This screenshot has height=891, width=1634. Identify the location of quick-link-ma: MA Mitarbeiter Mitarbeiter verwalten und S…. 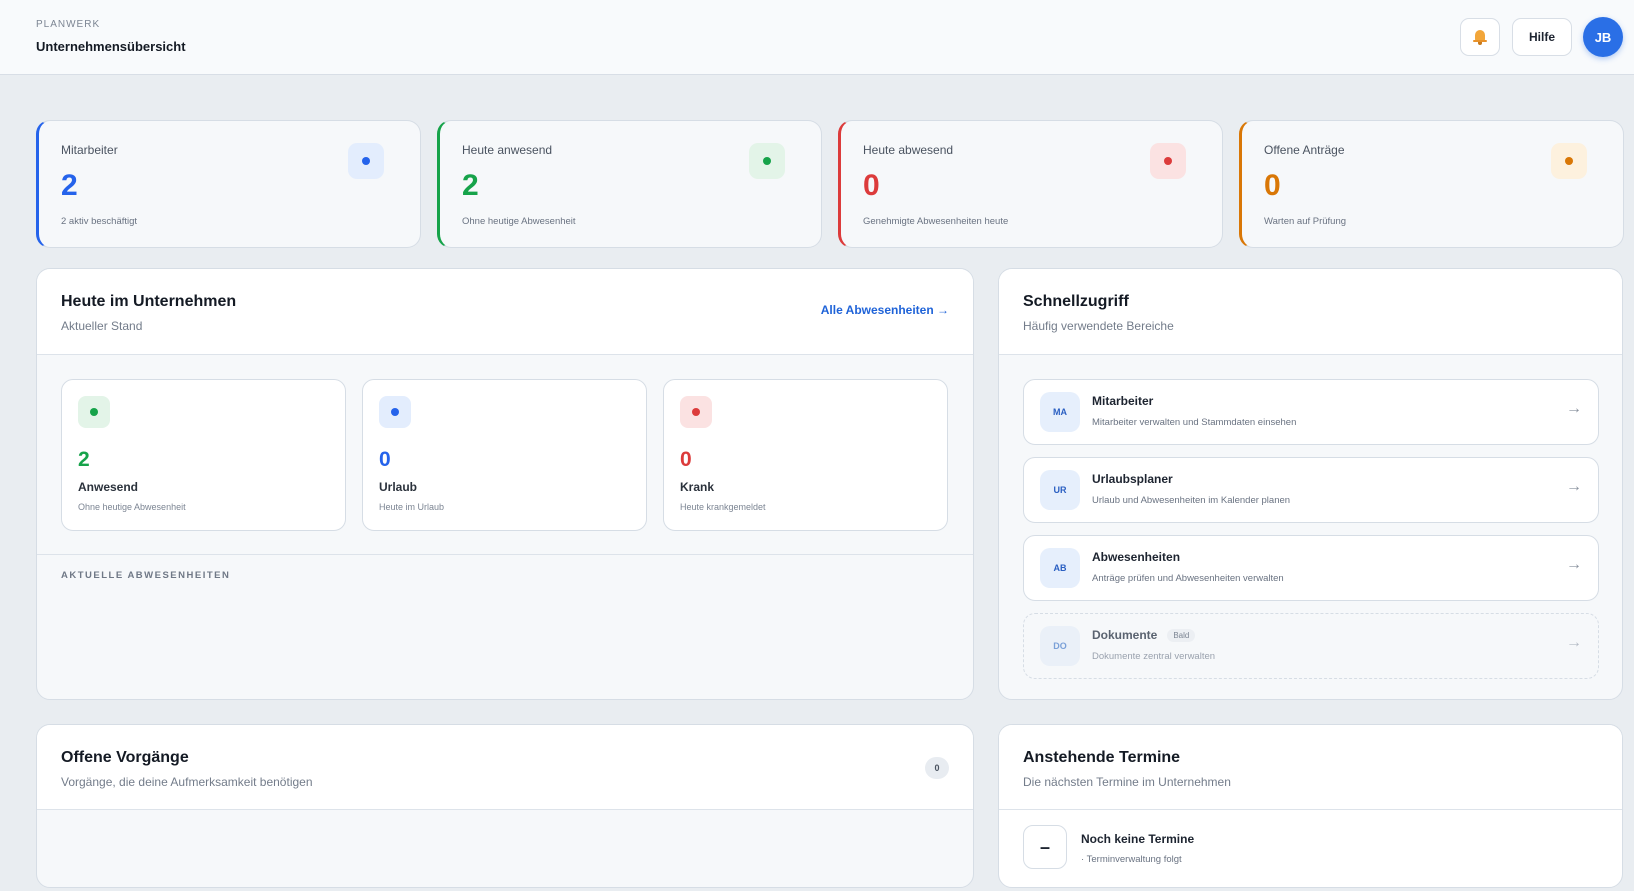
(1311, 412).